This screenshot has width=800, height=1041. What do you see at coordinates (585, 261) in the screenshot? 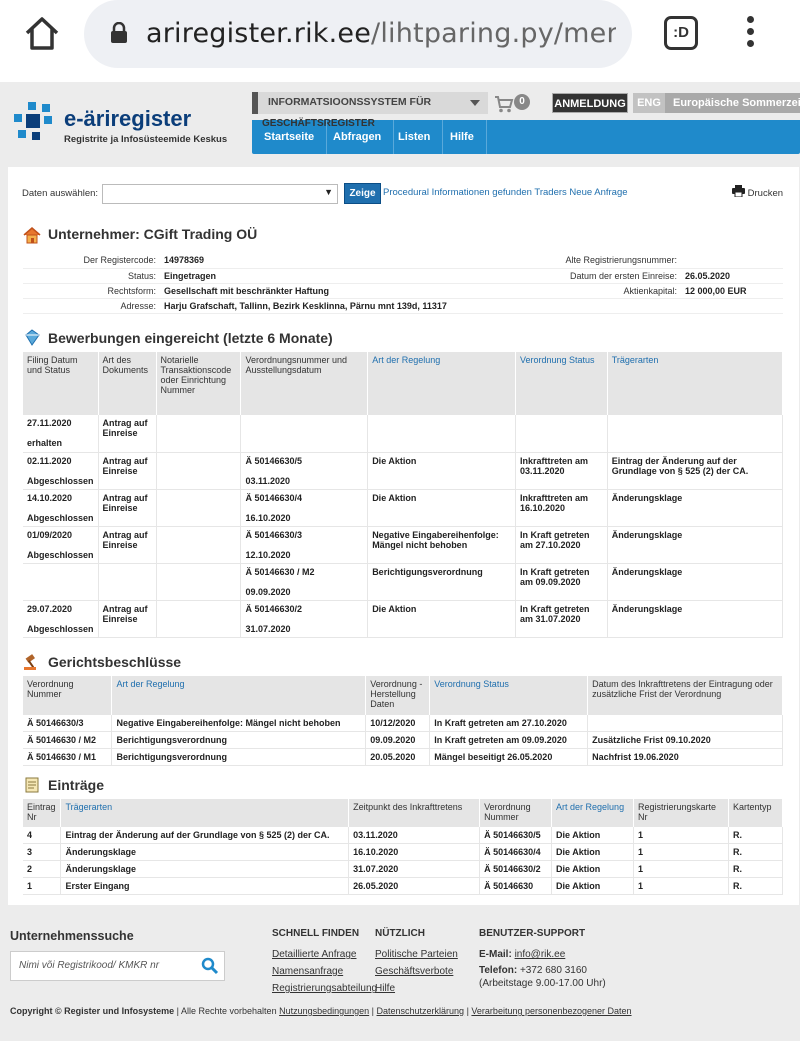
I see `company-field-label: Alte Registrierungsnummer:` at bounding box center [585, 261].